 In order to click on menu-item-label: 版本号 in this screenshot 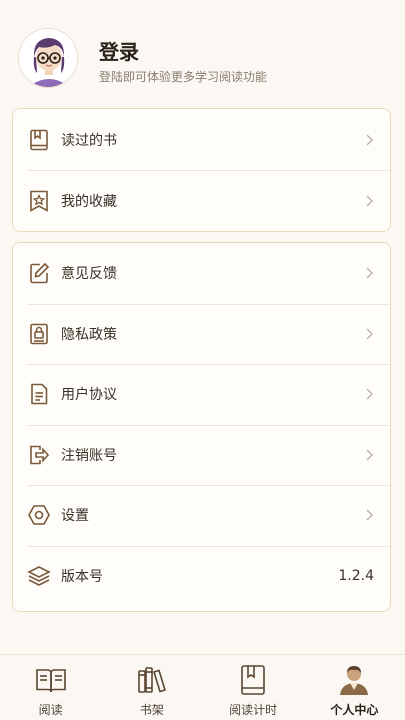, I will do `click(82, 576)`.